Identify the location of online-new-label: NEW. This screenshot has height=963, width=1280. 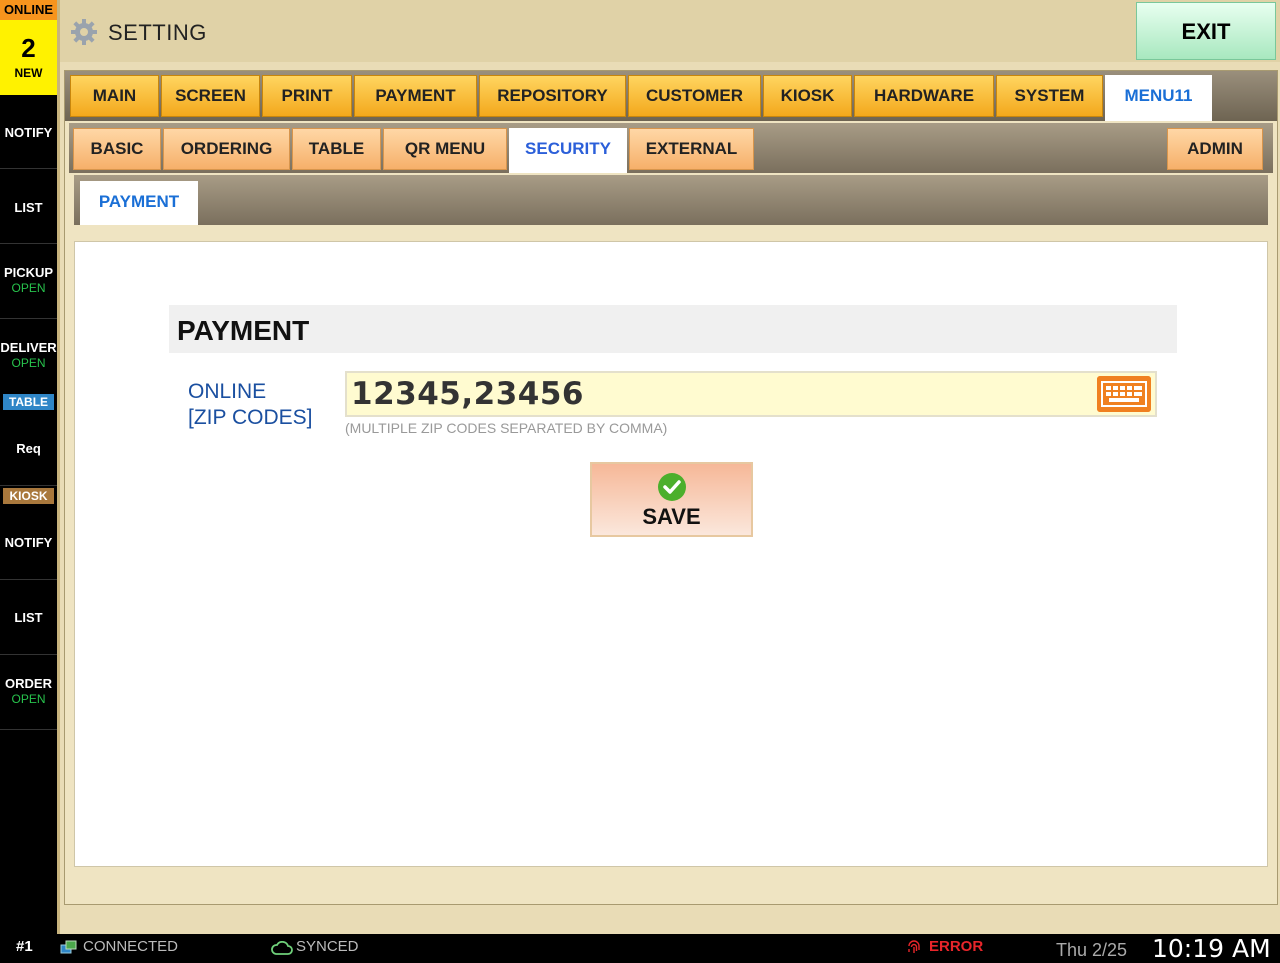
(28, 73).